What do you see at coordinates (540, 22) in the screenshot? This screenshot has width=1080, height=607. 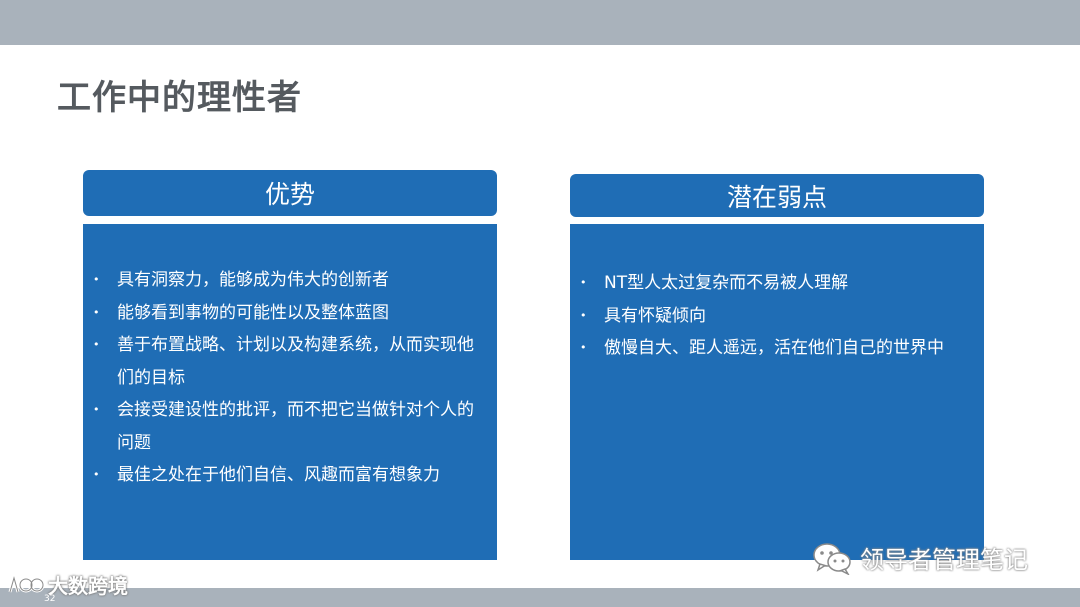 I see `top-bar` at bounding box center [540, 22].